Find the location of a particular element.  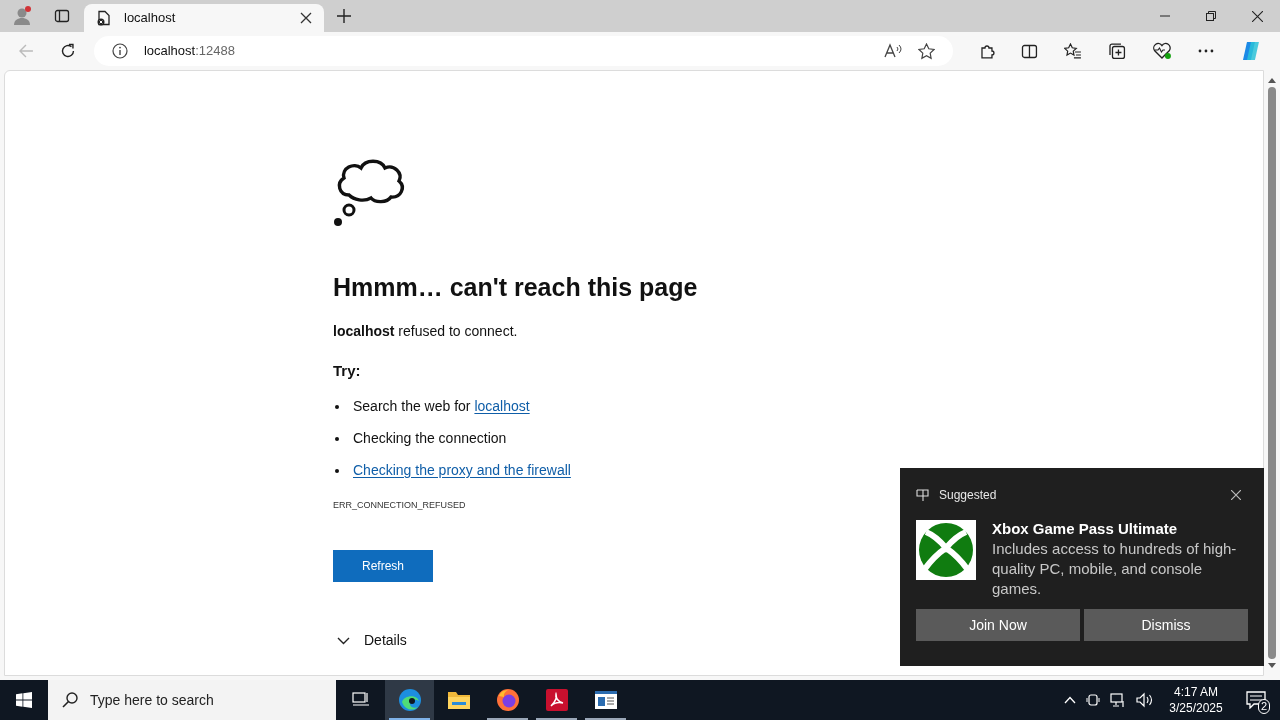

scroll-up-icon is located at coordinates (1272, 80).